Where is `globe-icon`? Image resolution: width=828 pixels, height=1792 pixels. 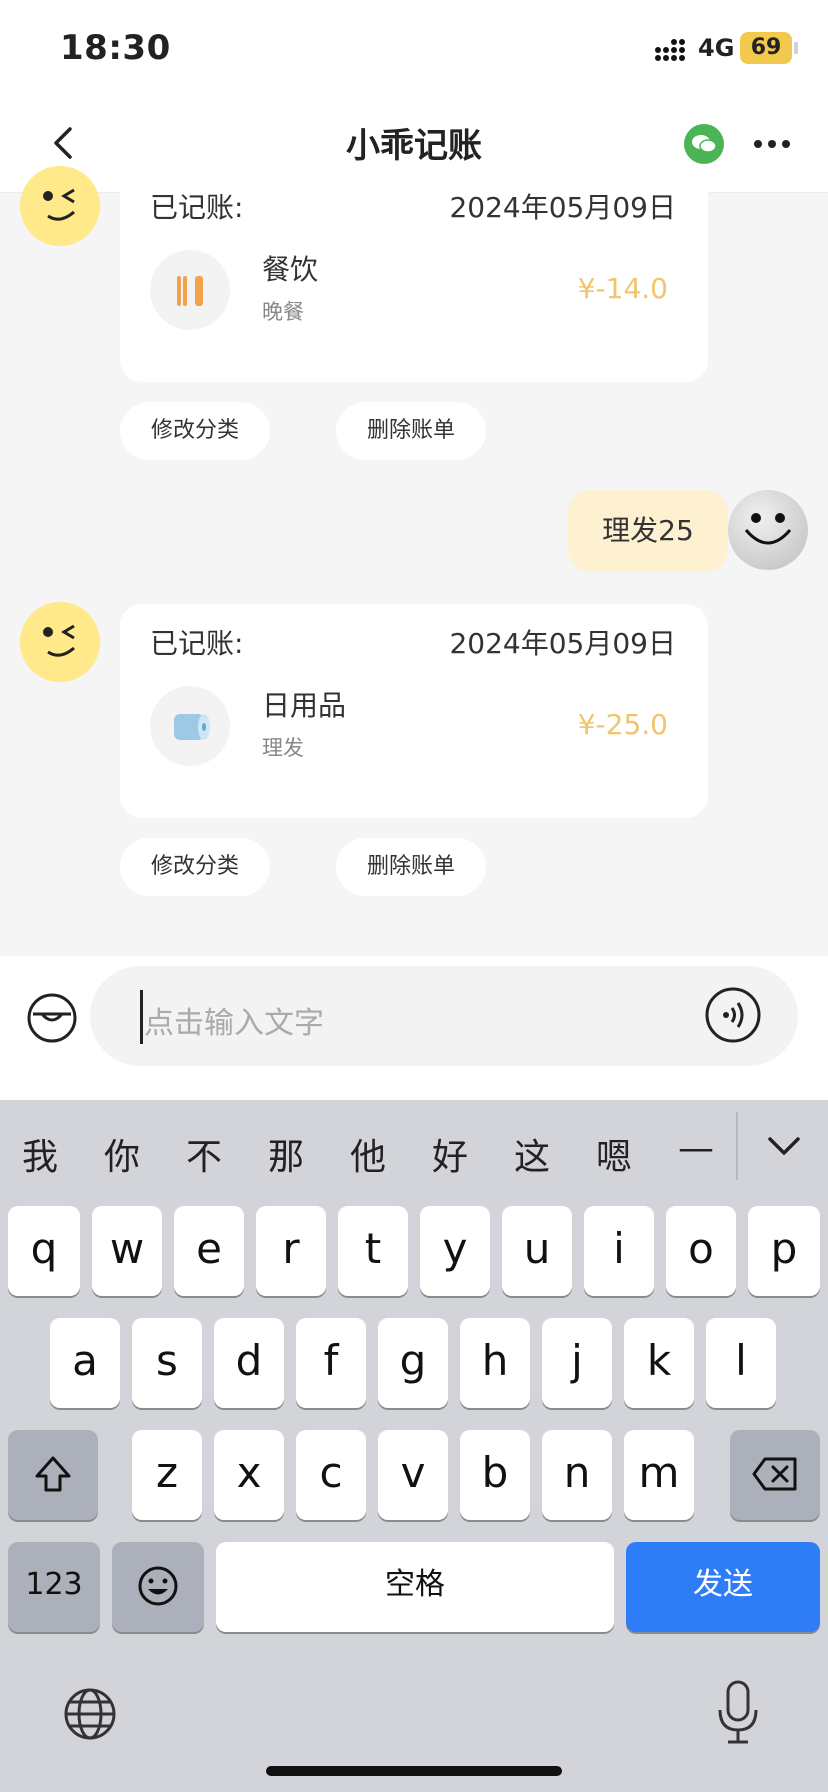 globe-icon is located at coordinates (90, 1714).